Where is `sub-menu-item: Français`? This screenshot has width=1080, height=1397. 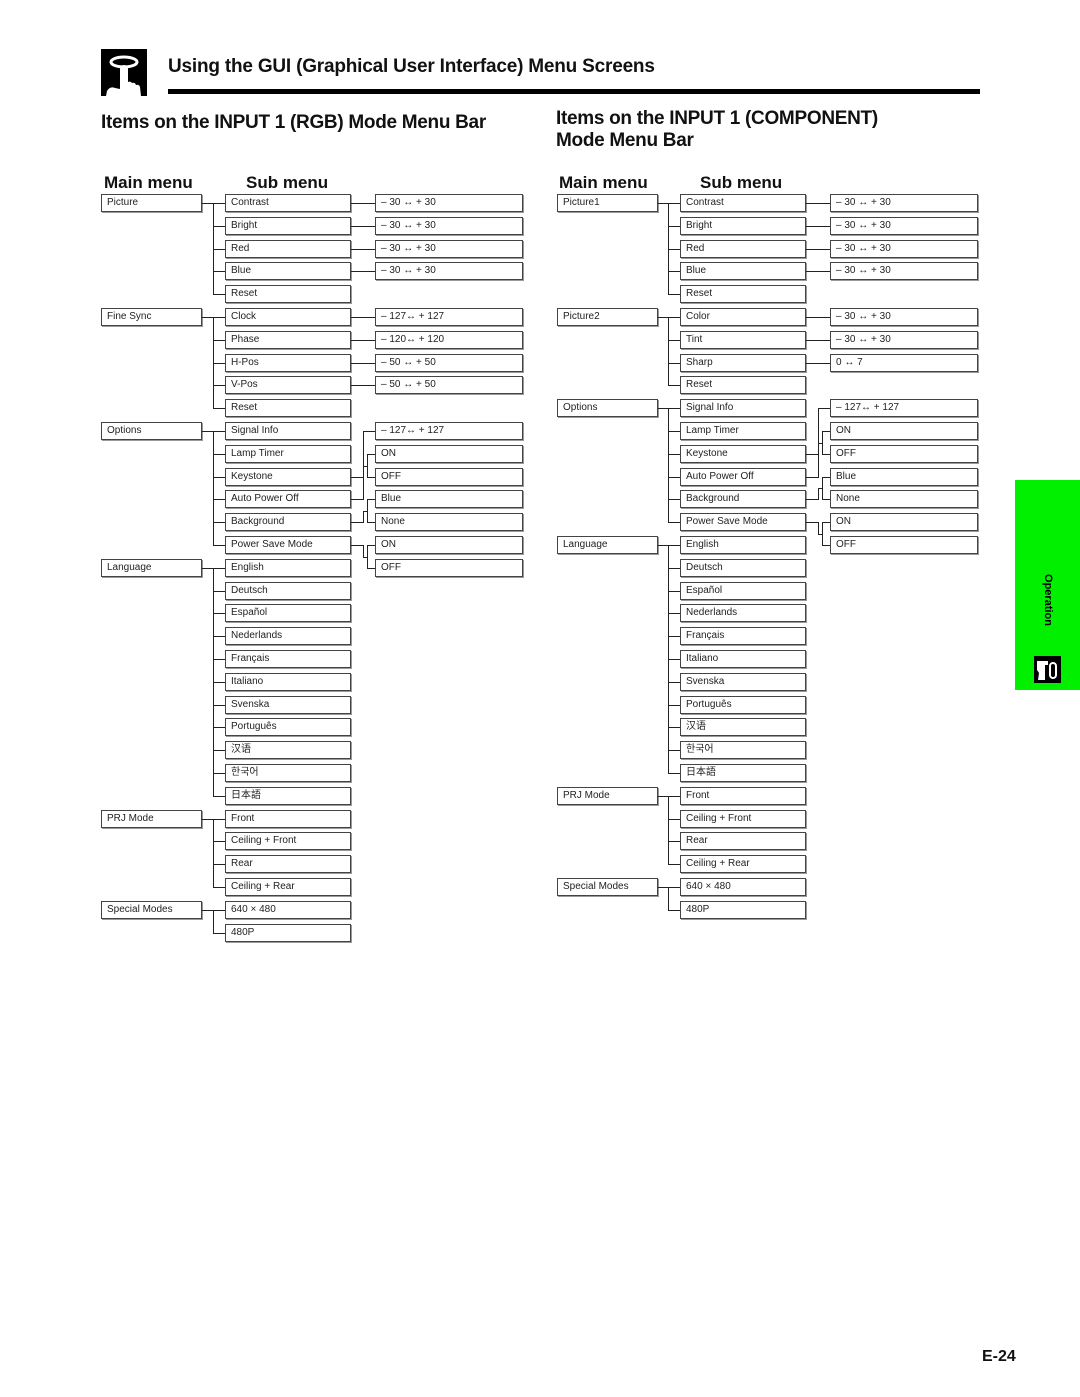
sub-menu-item: Français is located at coordinates (743, 636).